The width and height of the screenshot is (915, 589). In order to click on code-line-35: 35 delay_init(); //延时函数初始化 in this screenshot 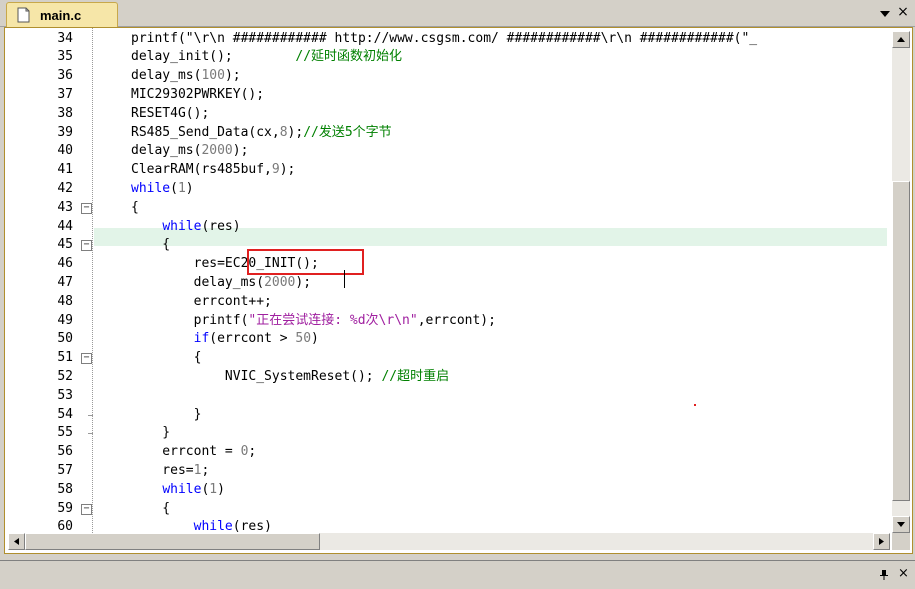, I will do `click(454, 57)`.